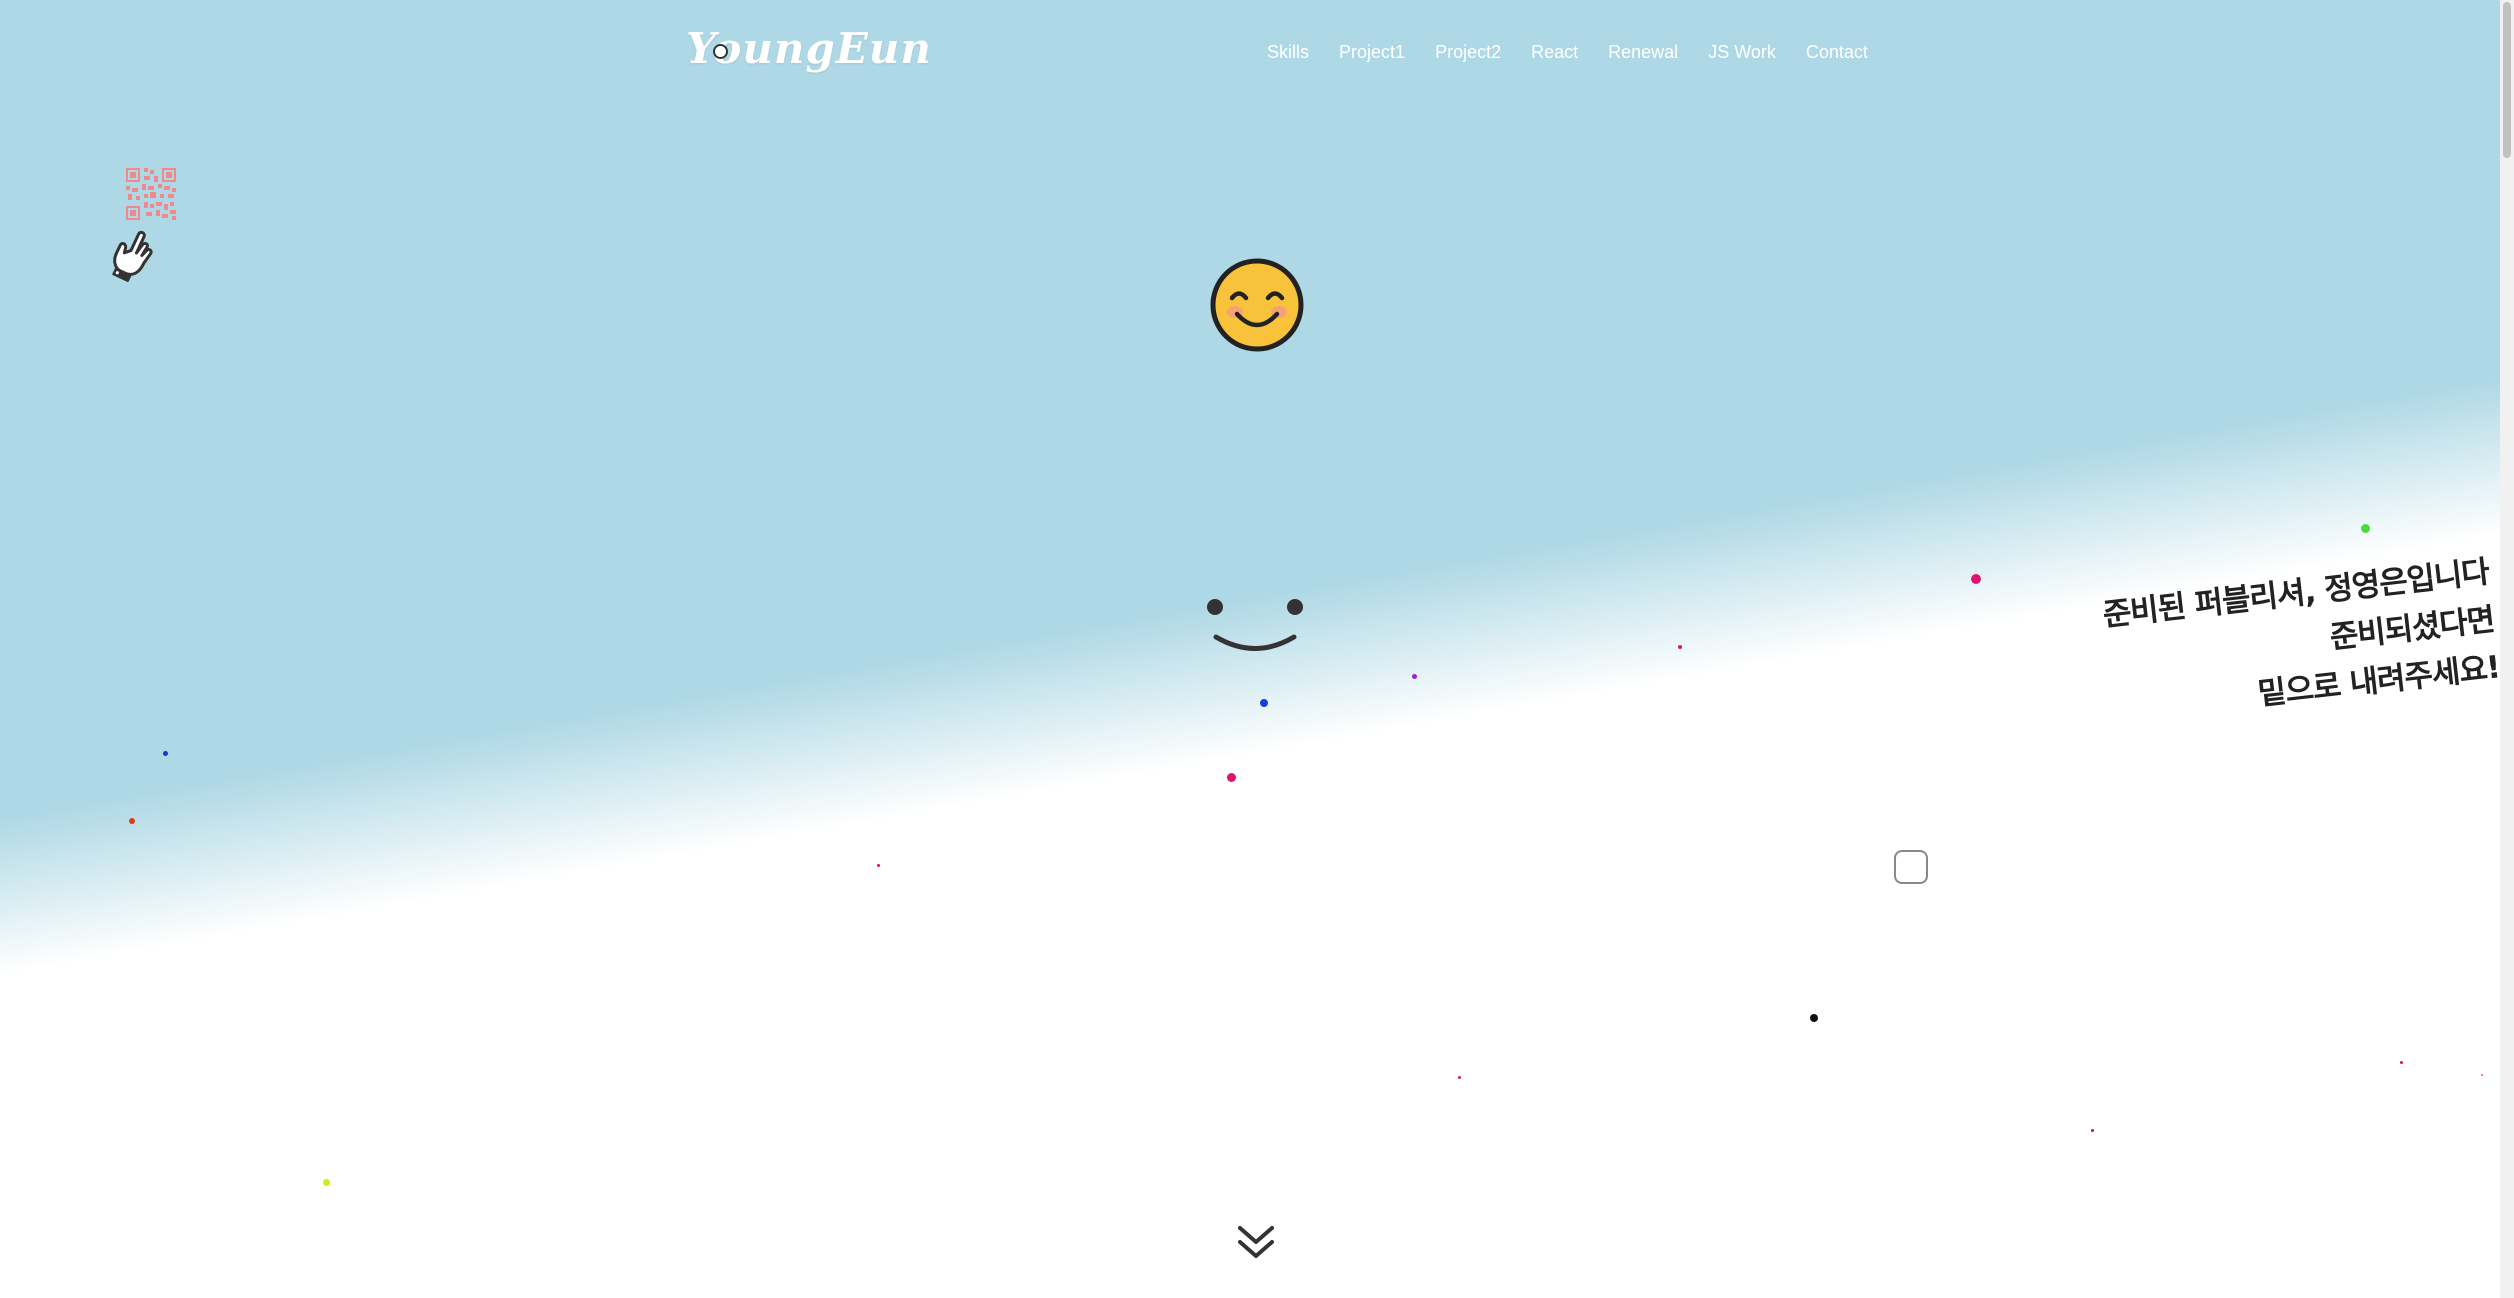 This screenshot has width=2514, height=1298. I want to click on nav-project1: Project1, so click(1372, 52).